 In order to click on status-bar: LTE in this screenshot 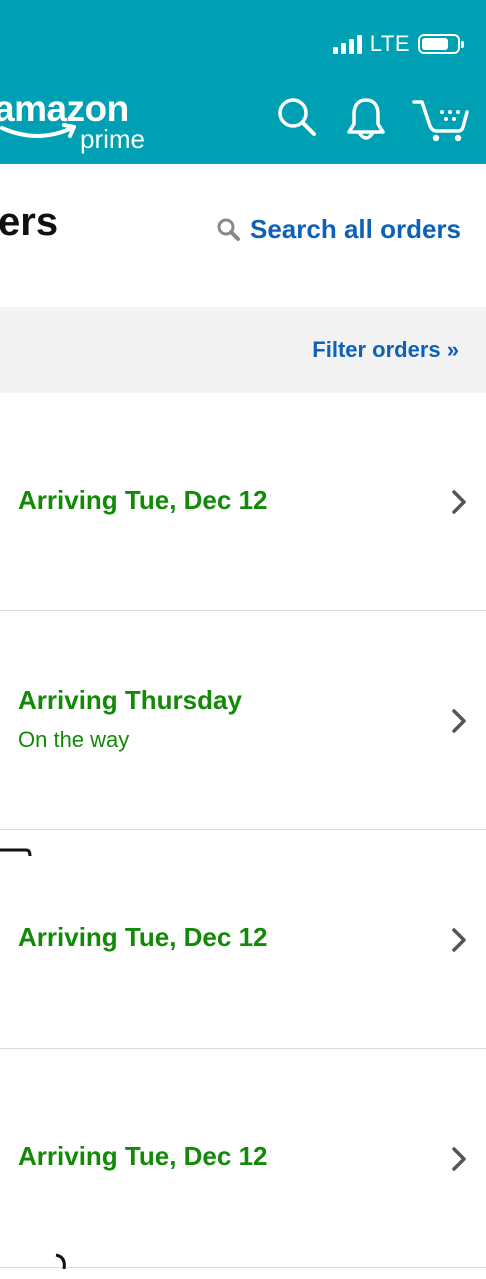, I will do `click(398, 44)`.